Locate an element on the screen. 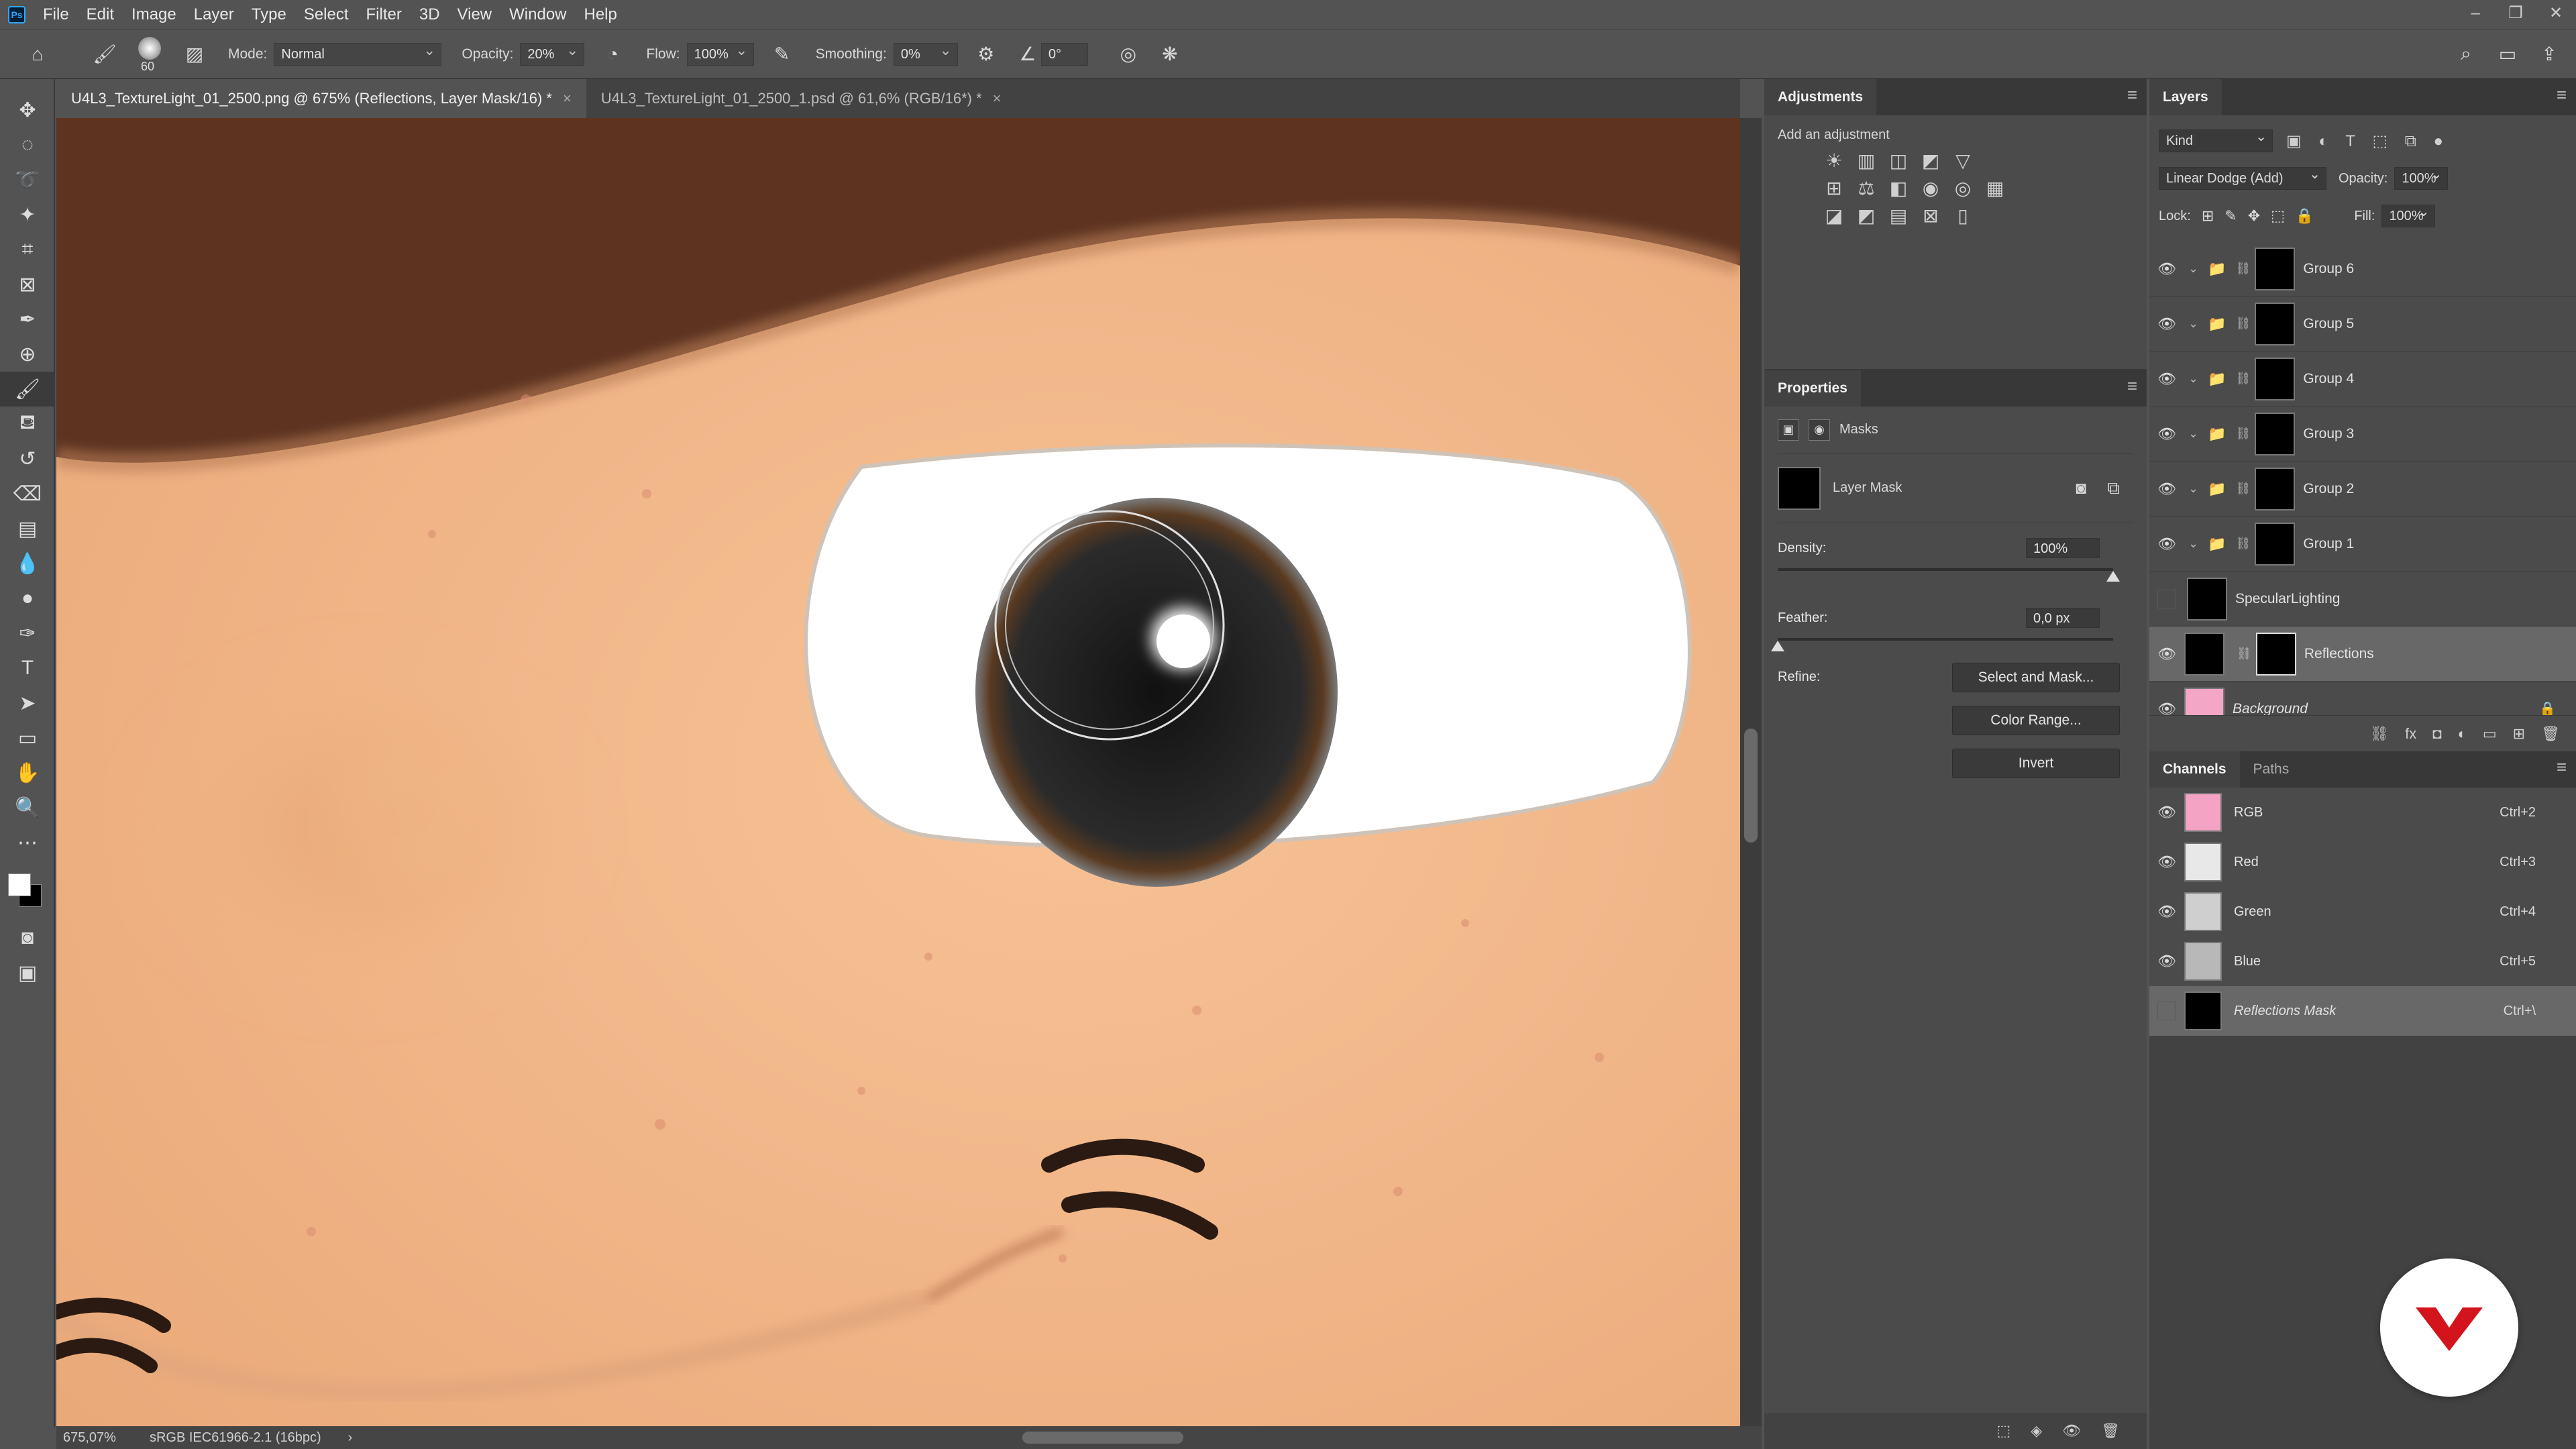 The height and width of the screenshot is (1449, 2576). photoshop-logo-icon: Ps is located at coordinates (16, 14).